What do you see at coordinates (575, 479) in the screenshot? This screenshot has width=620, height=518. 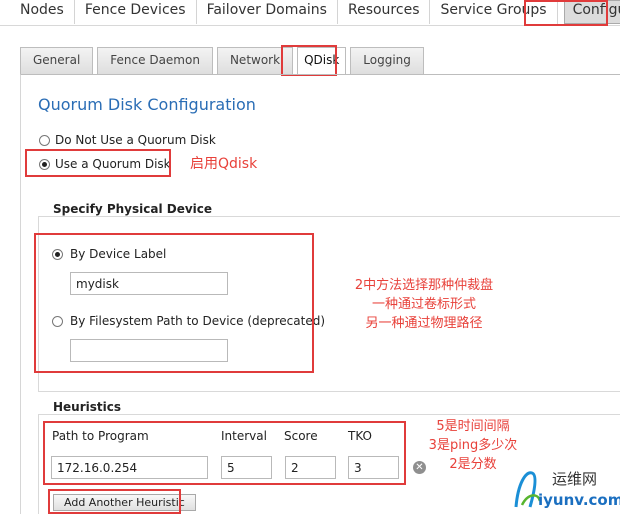 I see `watermark-cn-text: 运维网` at bounding box center [575, 479].